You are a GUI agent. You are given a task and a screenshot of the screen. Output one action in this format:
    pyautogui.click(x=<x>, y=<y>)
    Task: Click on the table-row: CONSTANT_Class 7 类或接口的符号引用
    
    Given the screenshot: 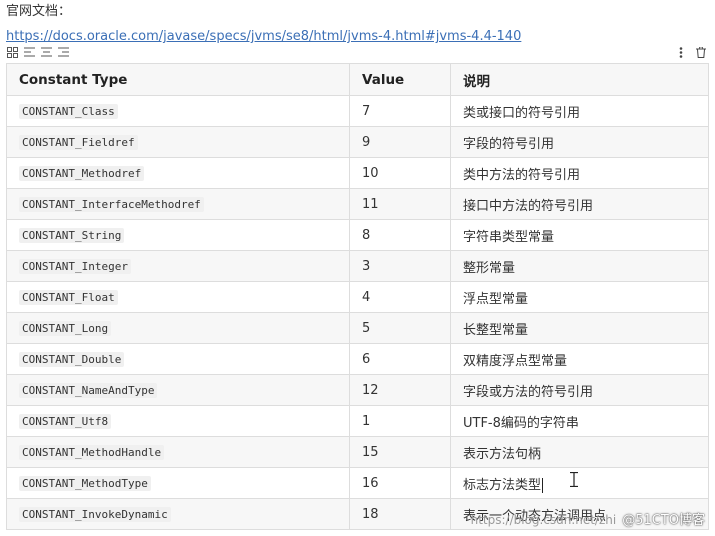 What is the action you would take?
    pyautogui.click(x=357, y=111)
    